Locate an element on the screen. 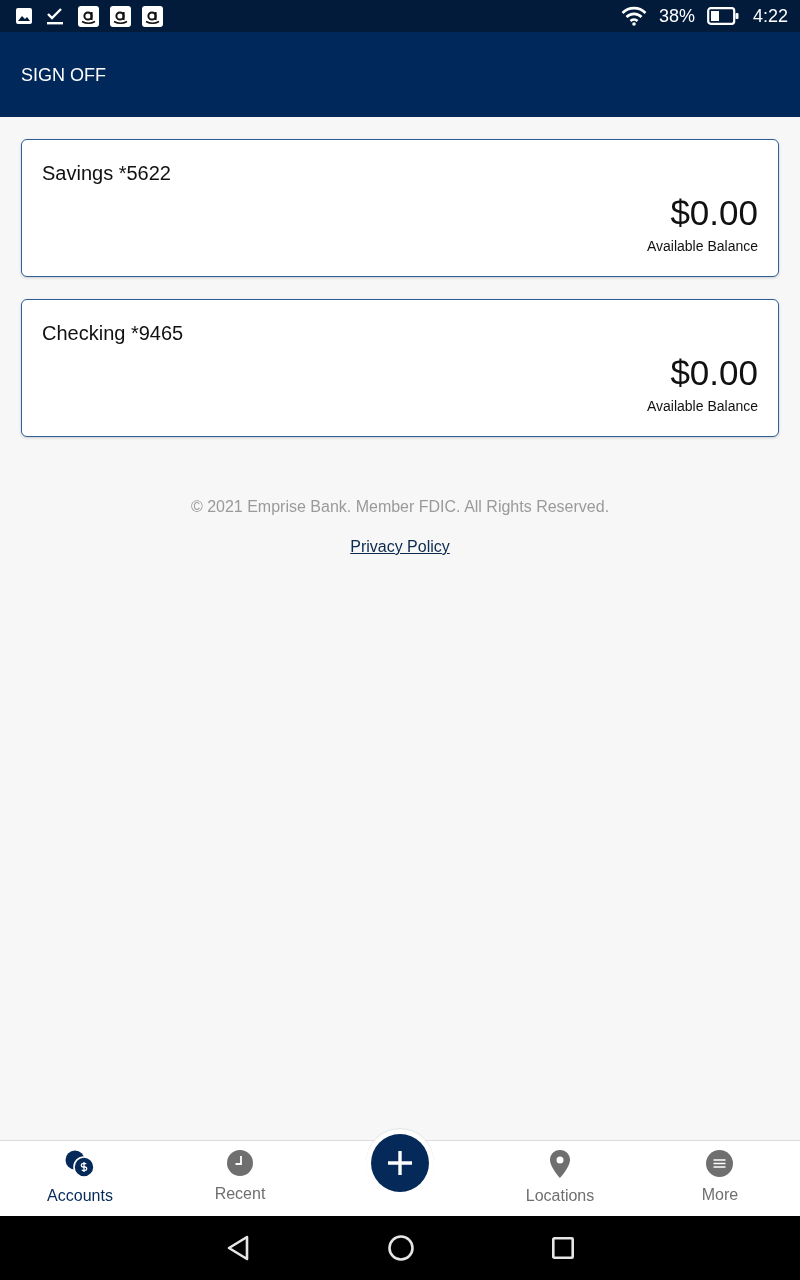 Image resolution: width=800 pixels, height=1280 pixels. nav-tab: Accounts is located at coordinates (80, 1173).